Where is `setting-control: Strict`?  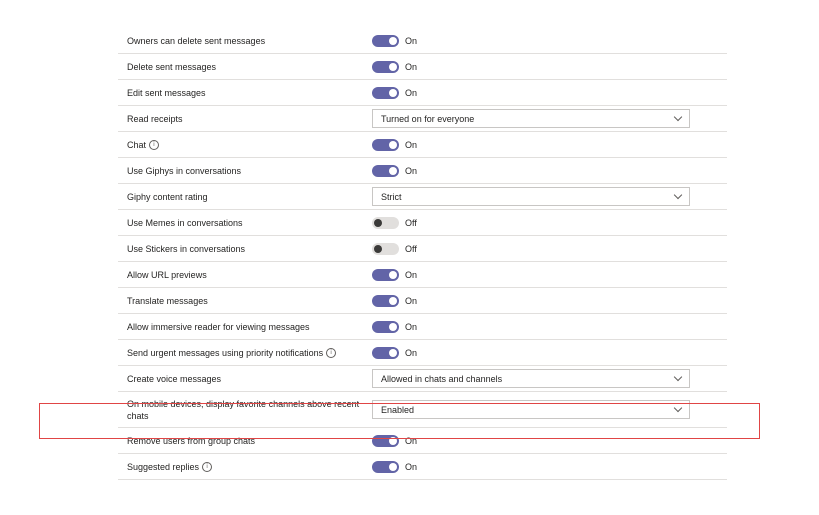
setting-control: Strict is located at coordinates (531, 196).